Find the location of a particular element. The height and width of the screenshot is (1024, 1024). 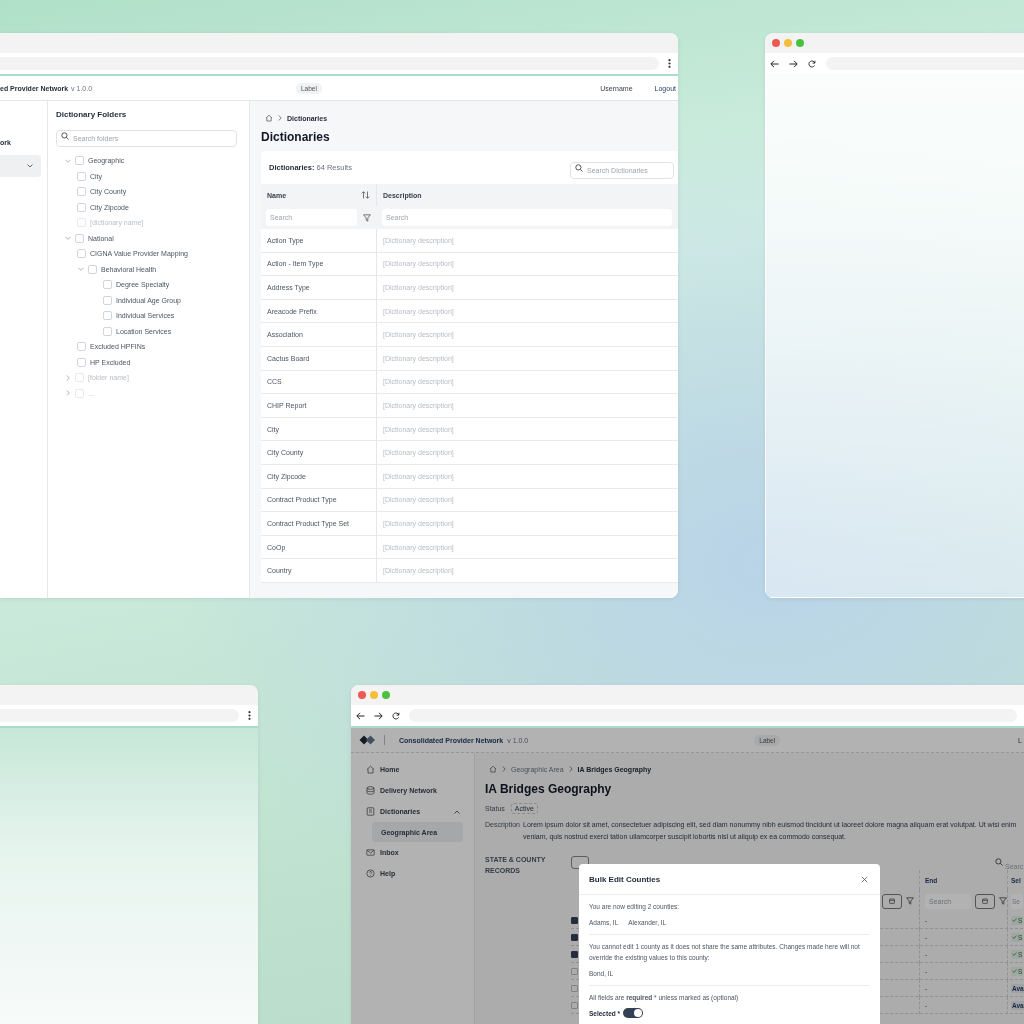

mail-icon is located at coordinates (370, 852).